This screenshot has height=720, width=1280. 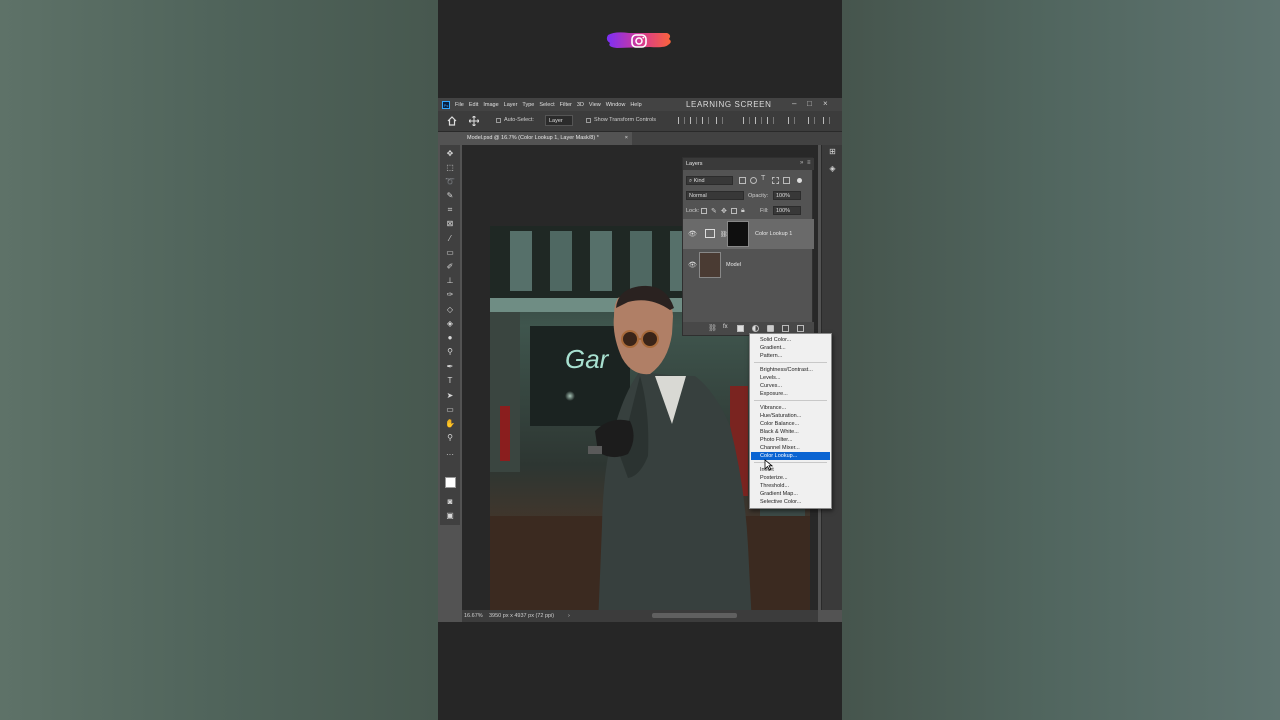 I want to click on zoom-tool-icon: ⚲, so click(x=450, y=438).